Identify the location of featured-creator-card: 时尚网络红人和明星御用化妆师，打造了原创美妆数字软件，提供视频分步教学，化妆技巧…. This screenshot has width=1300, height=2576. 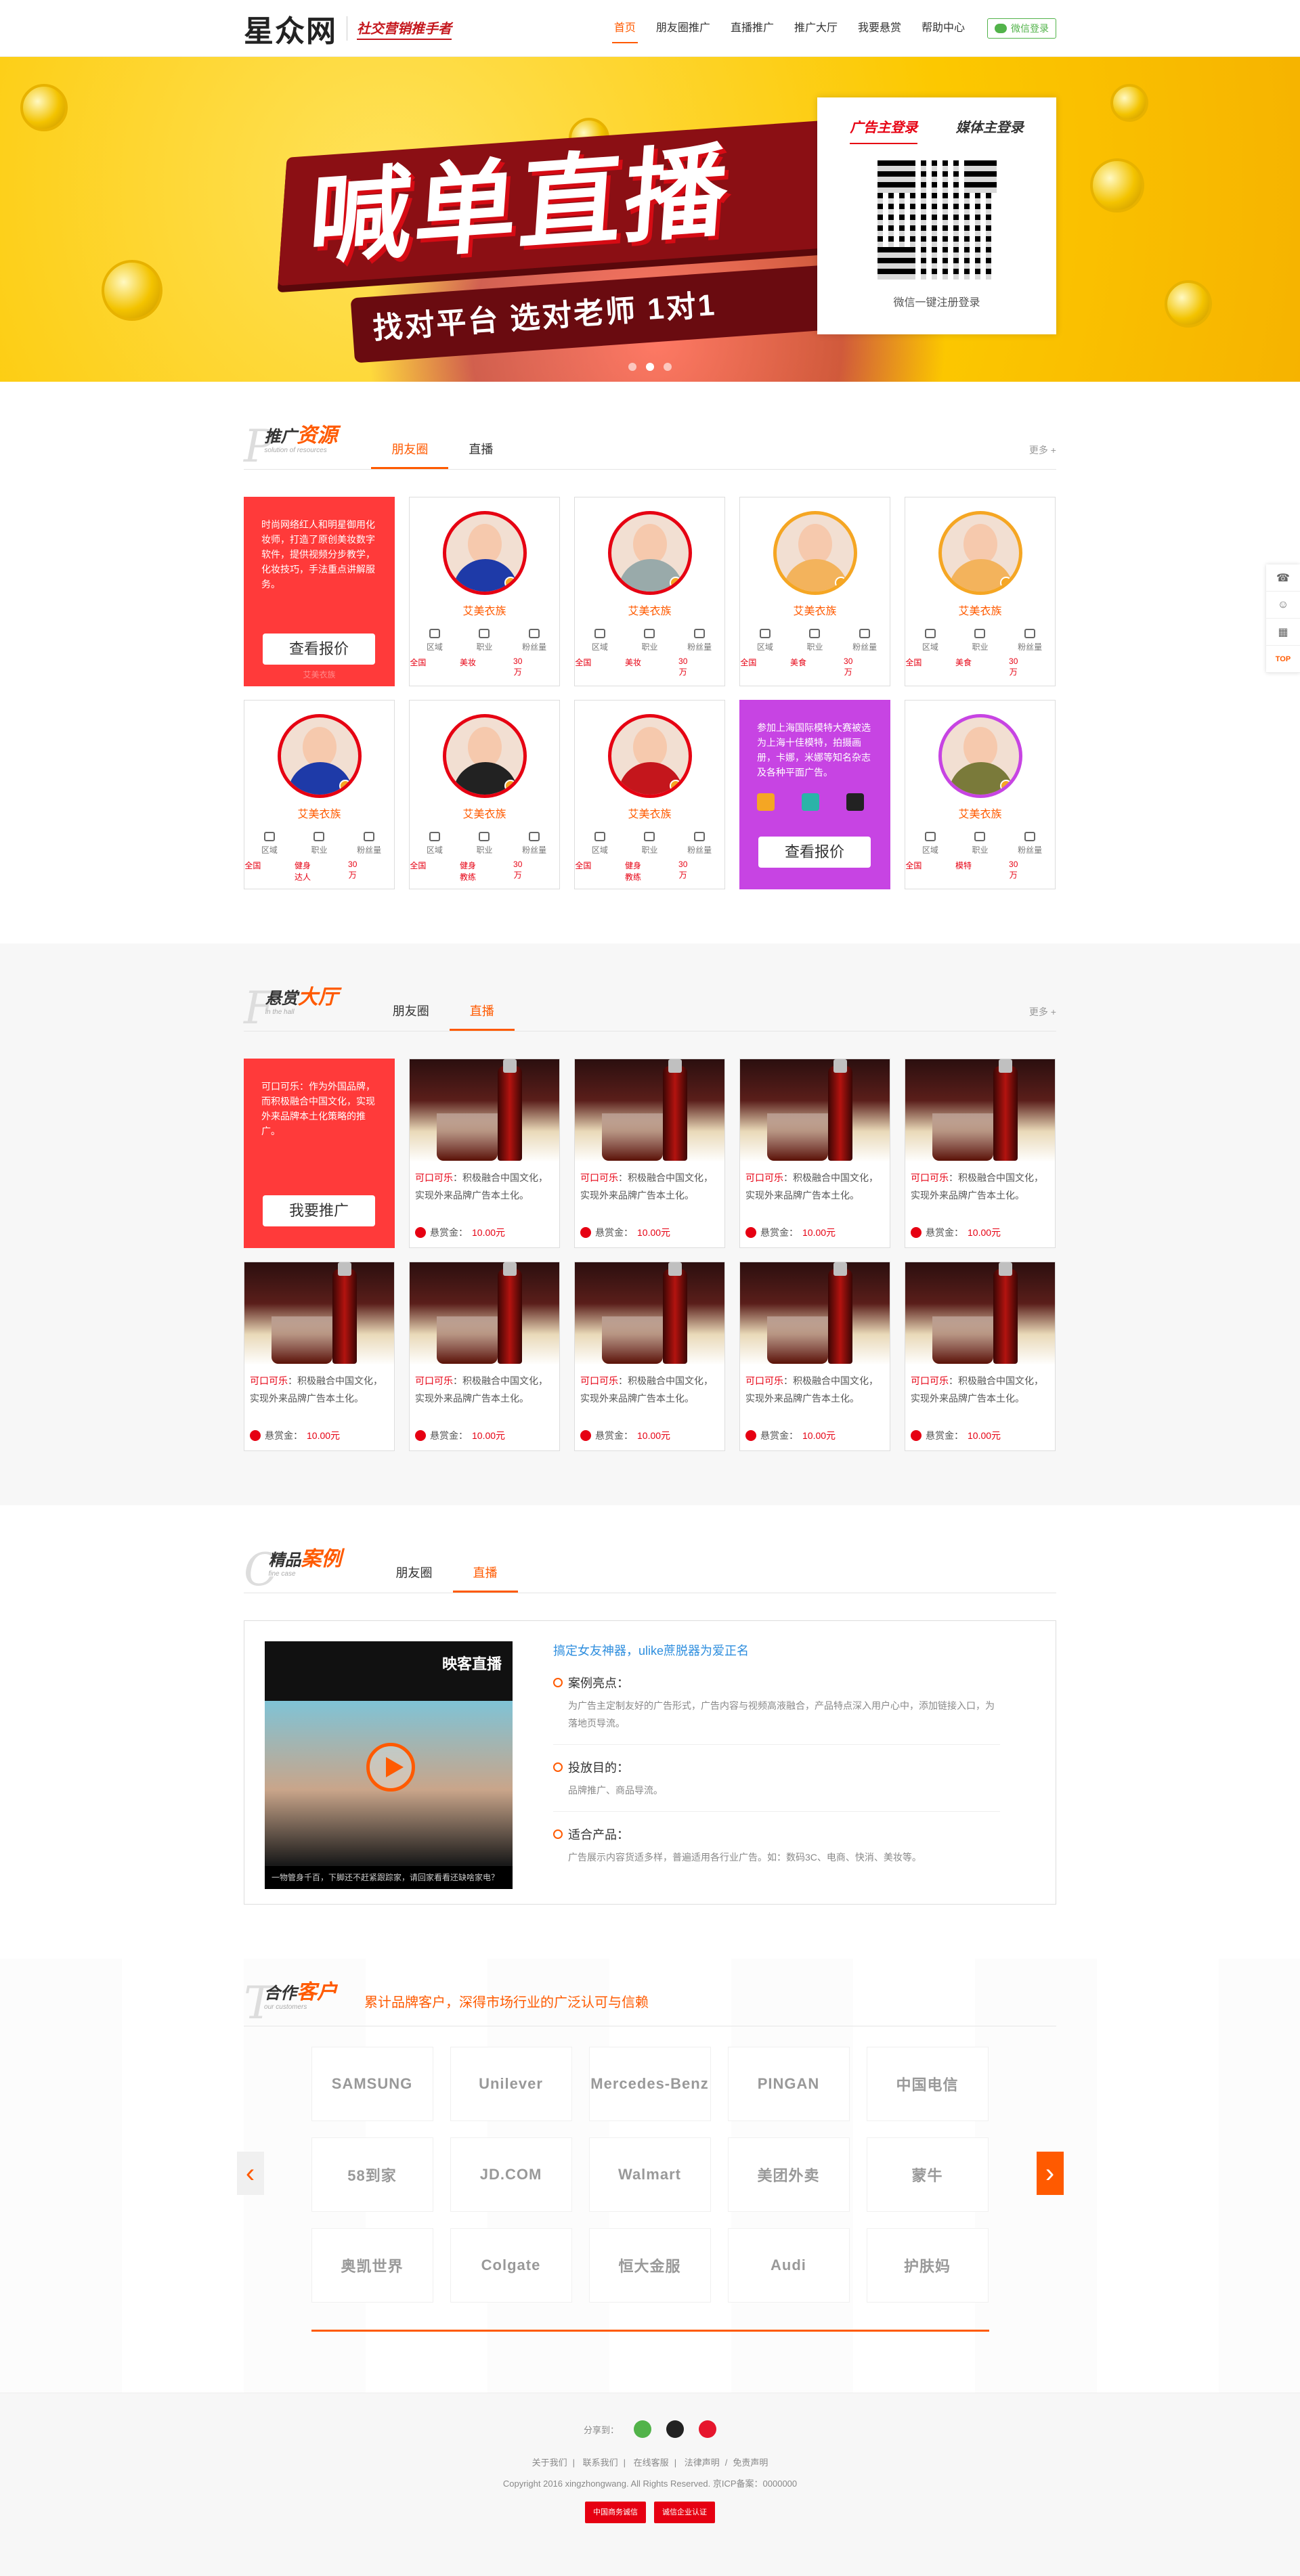
(320, 591).